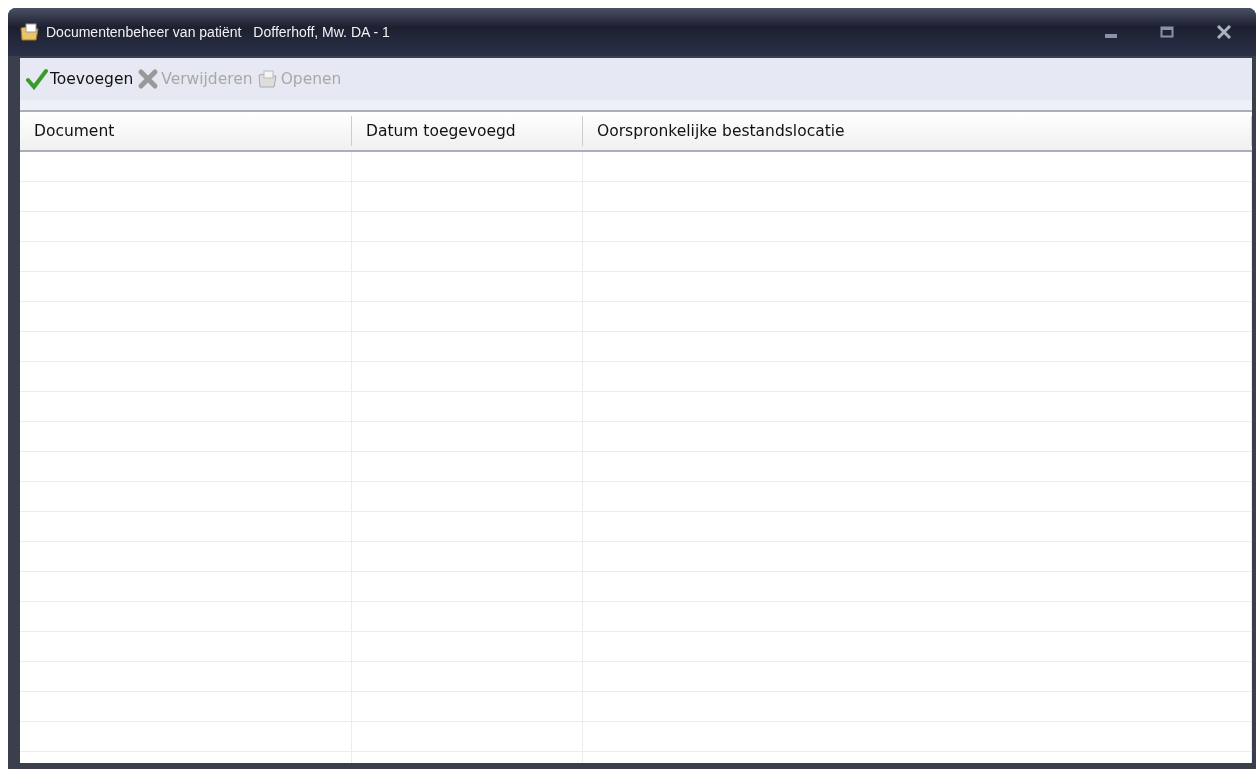 This screenshot has width=1256, height=769. I want to click on cross-icon, so click(148, 79).